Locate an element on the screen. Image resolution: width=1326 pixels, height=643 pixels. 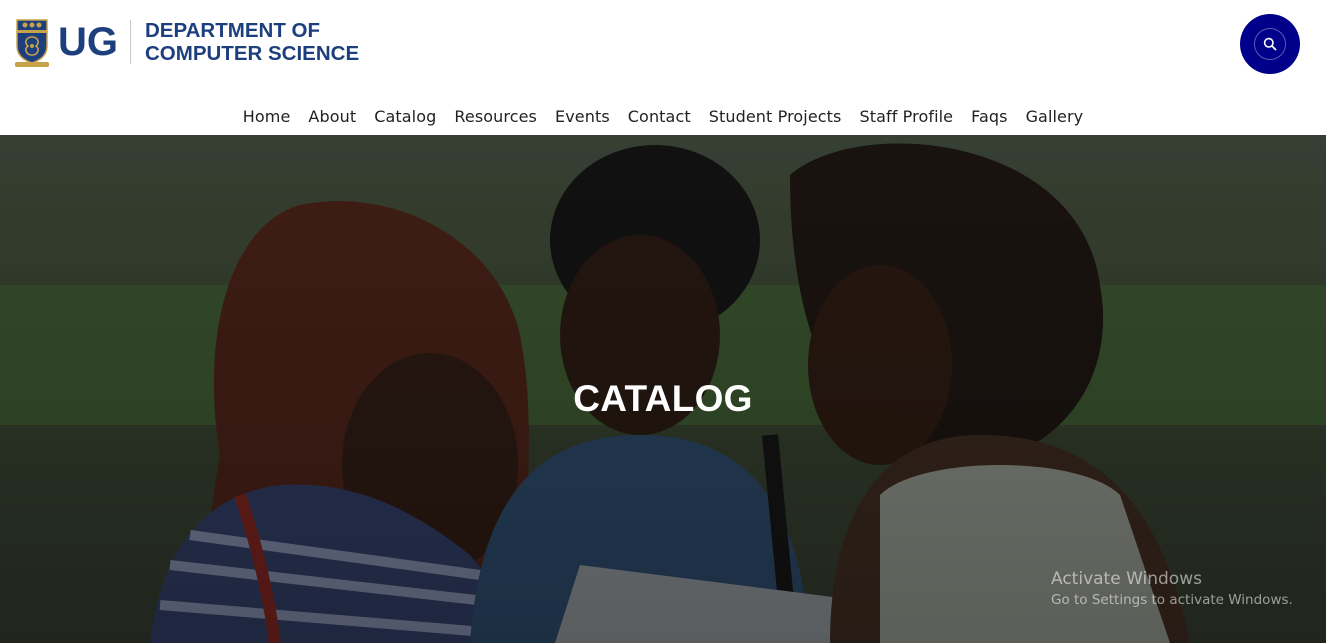
search-button-ring is located at coordinates (1270, 44).